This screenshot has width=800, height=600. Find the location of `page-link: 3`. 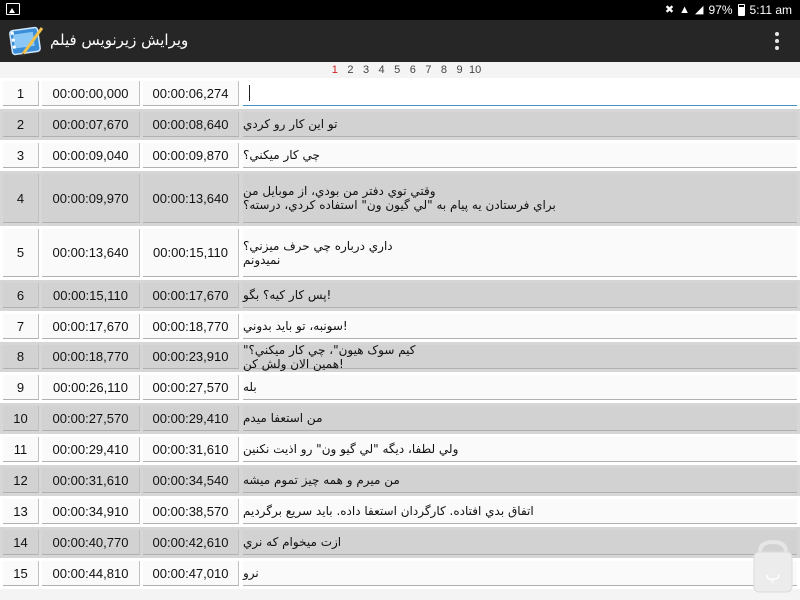

page-link: 3 is located at coordinates (366, 70).